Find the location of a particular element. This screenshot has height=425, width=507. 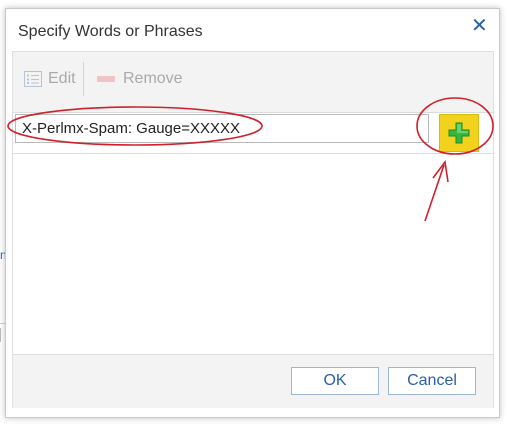

toolbar-separator is located at coordinates (83, 79).